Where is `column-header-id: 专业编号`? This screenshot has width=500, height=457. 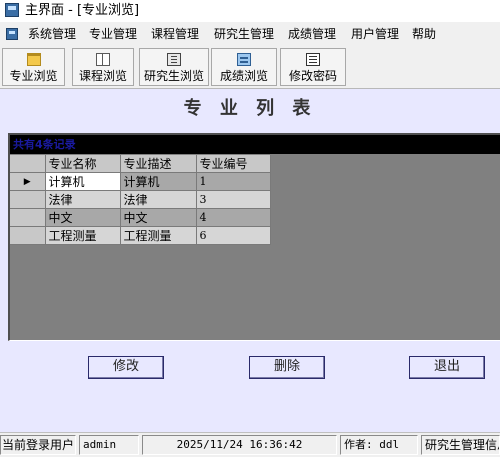 column-header-id: 专业编号 is located at coordinates (233, 164).